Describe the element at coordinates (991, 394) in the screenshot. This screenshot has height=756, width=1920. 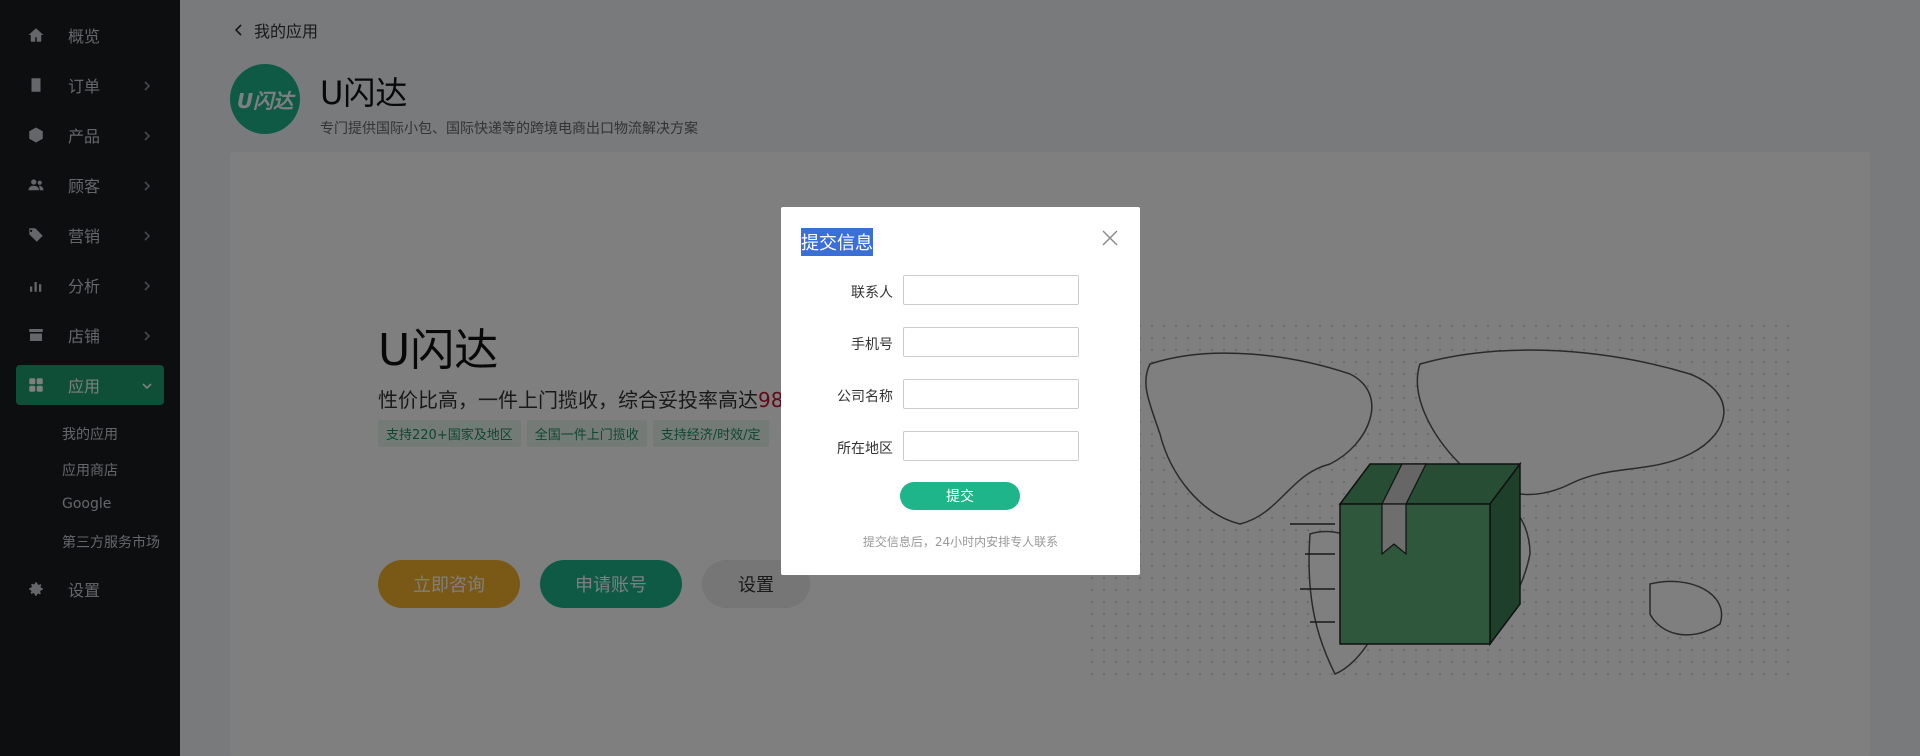
I see `company-input` at that location.